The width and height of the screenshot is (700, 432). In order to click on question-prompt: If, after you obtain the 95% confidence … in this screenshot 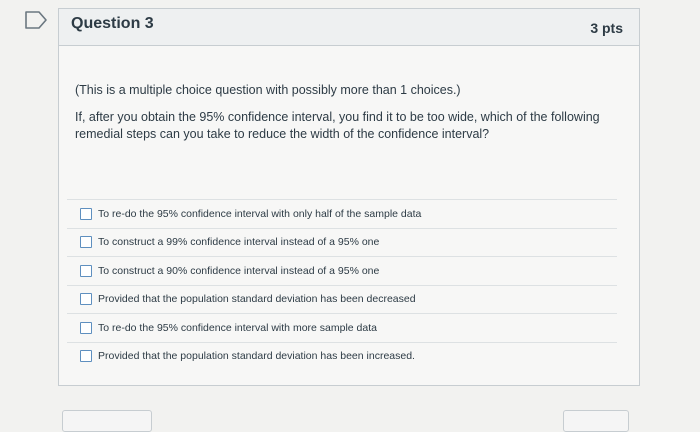, I will do `click(337, 125)`.